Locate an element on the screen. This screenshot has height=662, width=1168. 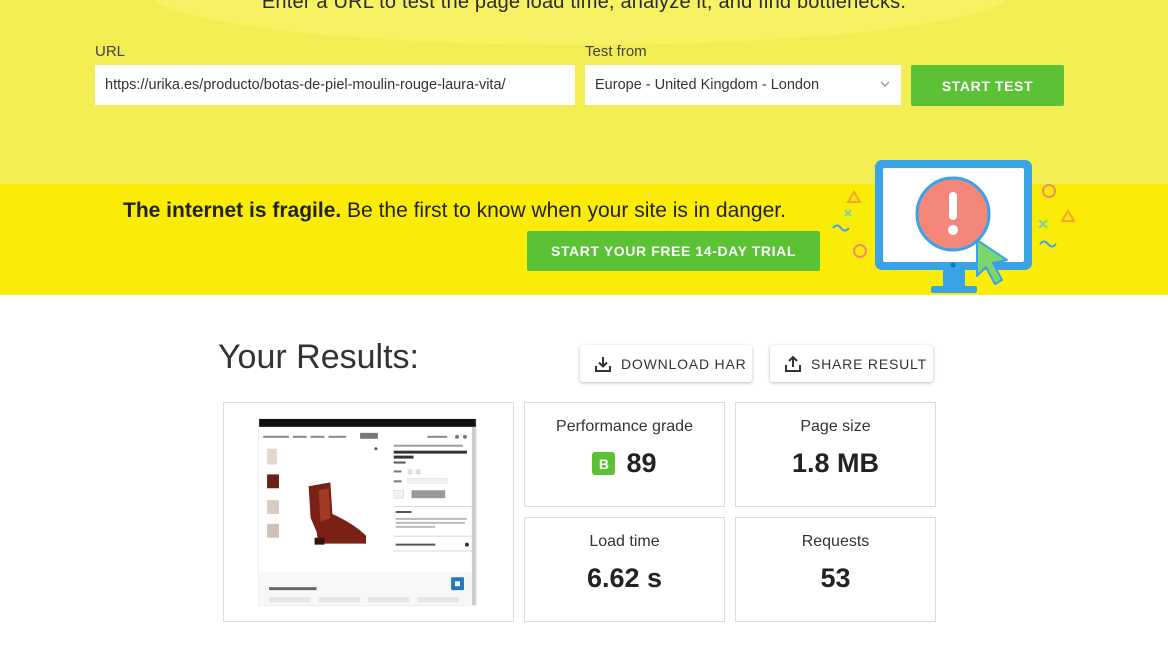
test-location-select: Europe - United Kingdom - London is located at coordinates (743, 85).